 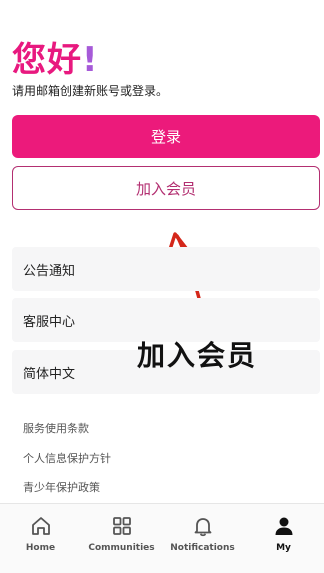 What do you see at coordinates (166, 269) in the screenshot?
I see `menu-item-notices: 公告通知` at bounding box center [166, 269].